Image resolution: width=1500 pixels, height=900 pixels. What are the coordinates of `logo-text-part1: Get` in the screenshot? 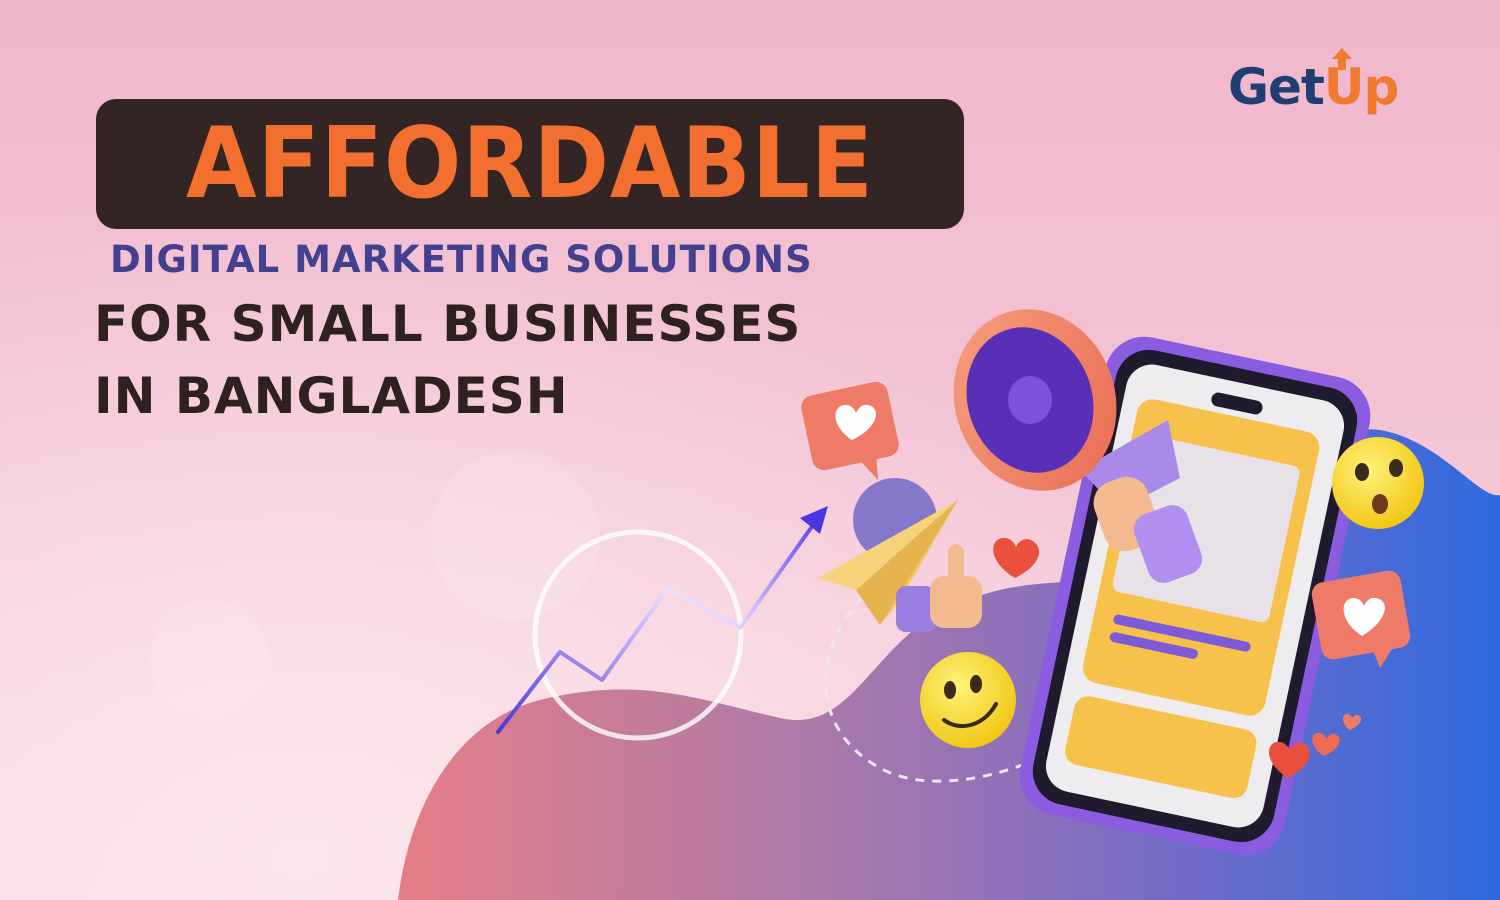 It's located at (1276, 87).